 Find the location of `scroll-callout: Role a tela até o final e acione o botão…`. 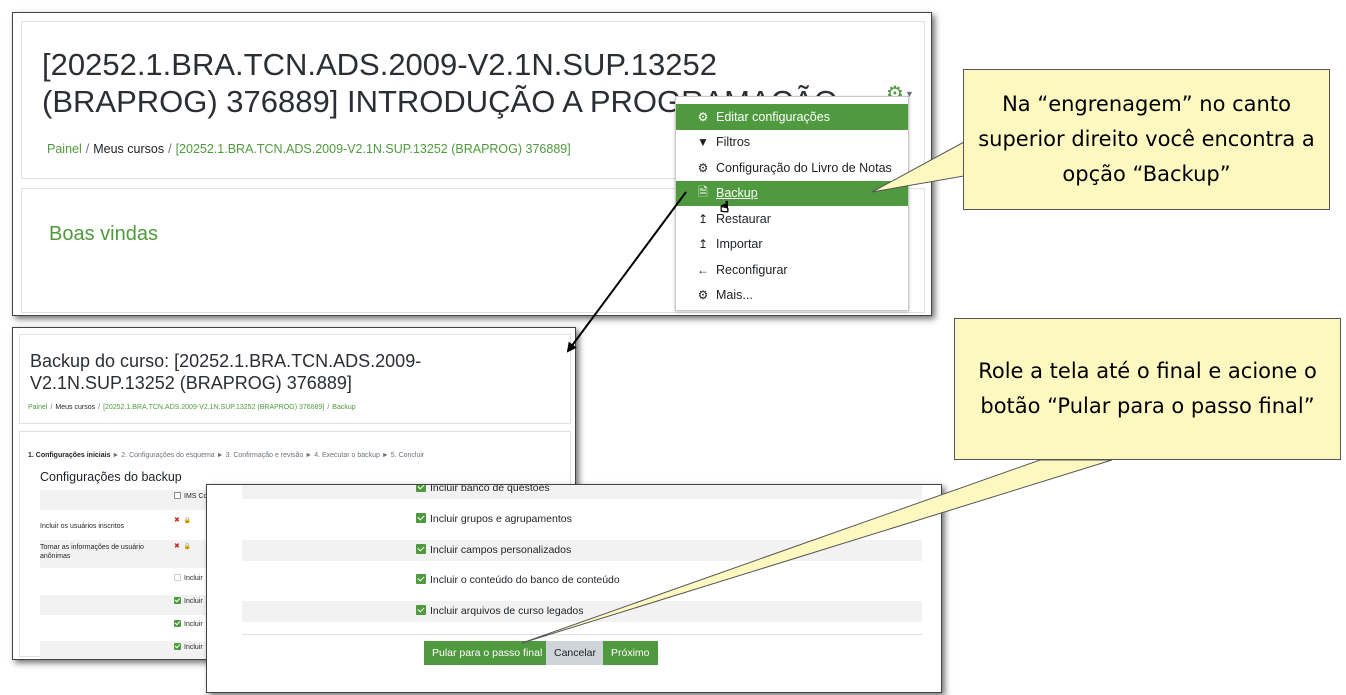

scroll-callout: Role a tela até o final e acione o botão… is located at coordinates (1147, 389).